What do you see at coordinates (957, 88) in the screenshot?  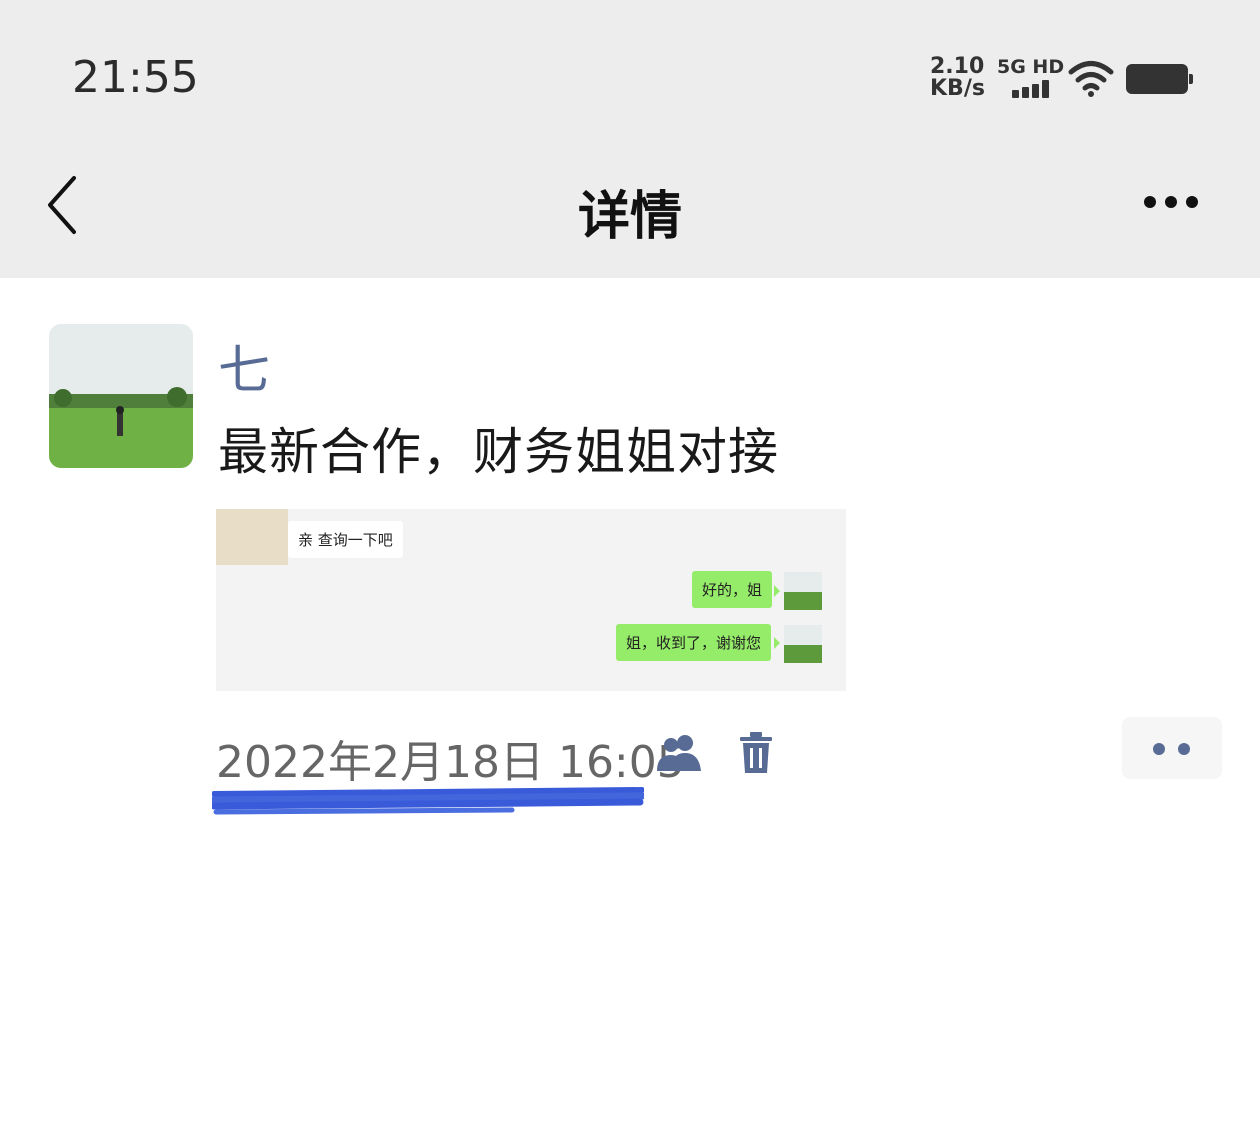 I see `network-speed-unit: KB/s` at bounding box center [957, 88].